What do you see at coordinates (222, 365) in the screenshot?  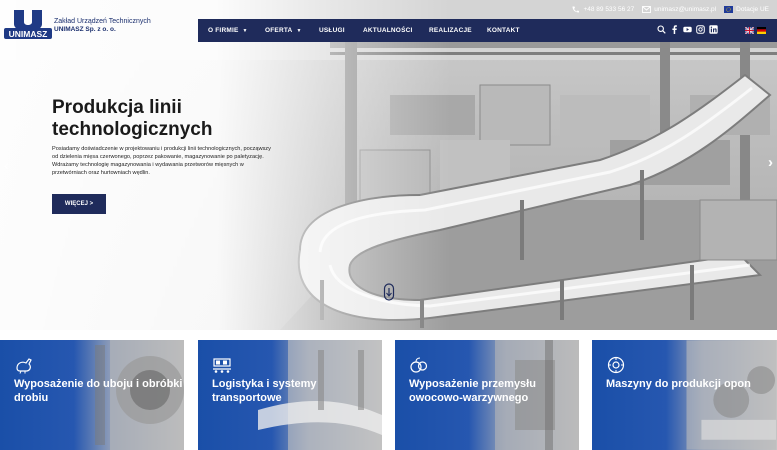 I see `conveyor-icon` at bounding box center [222, 365].